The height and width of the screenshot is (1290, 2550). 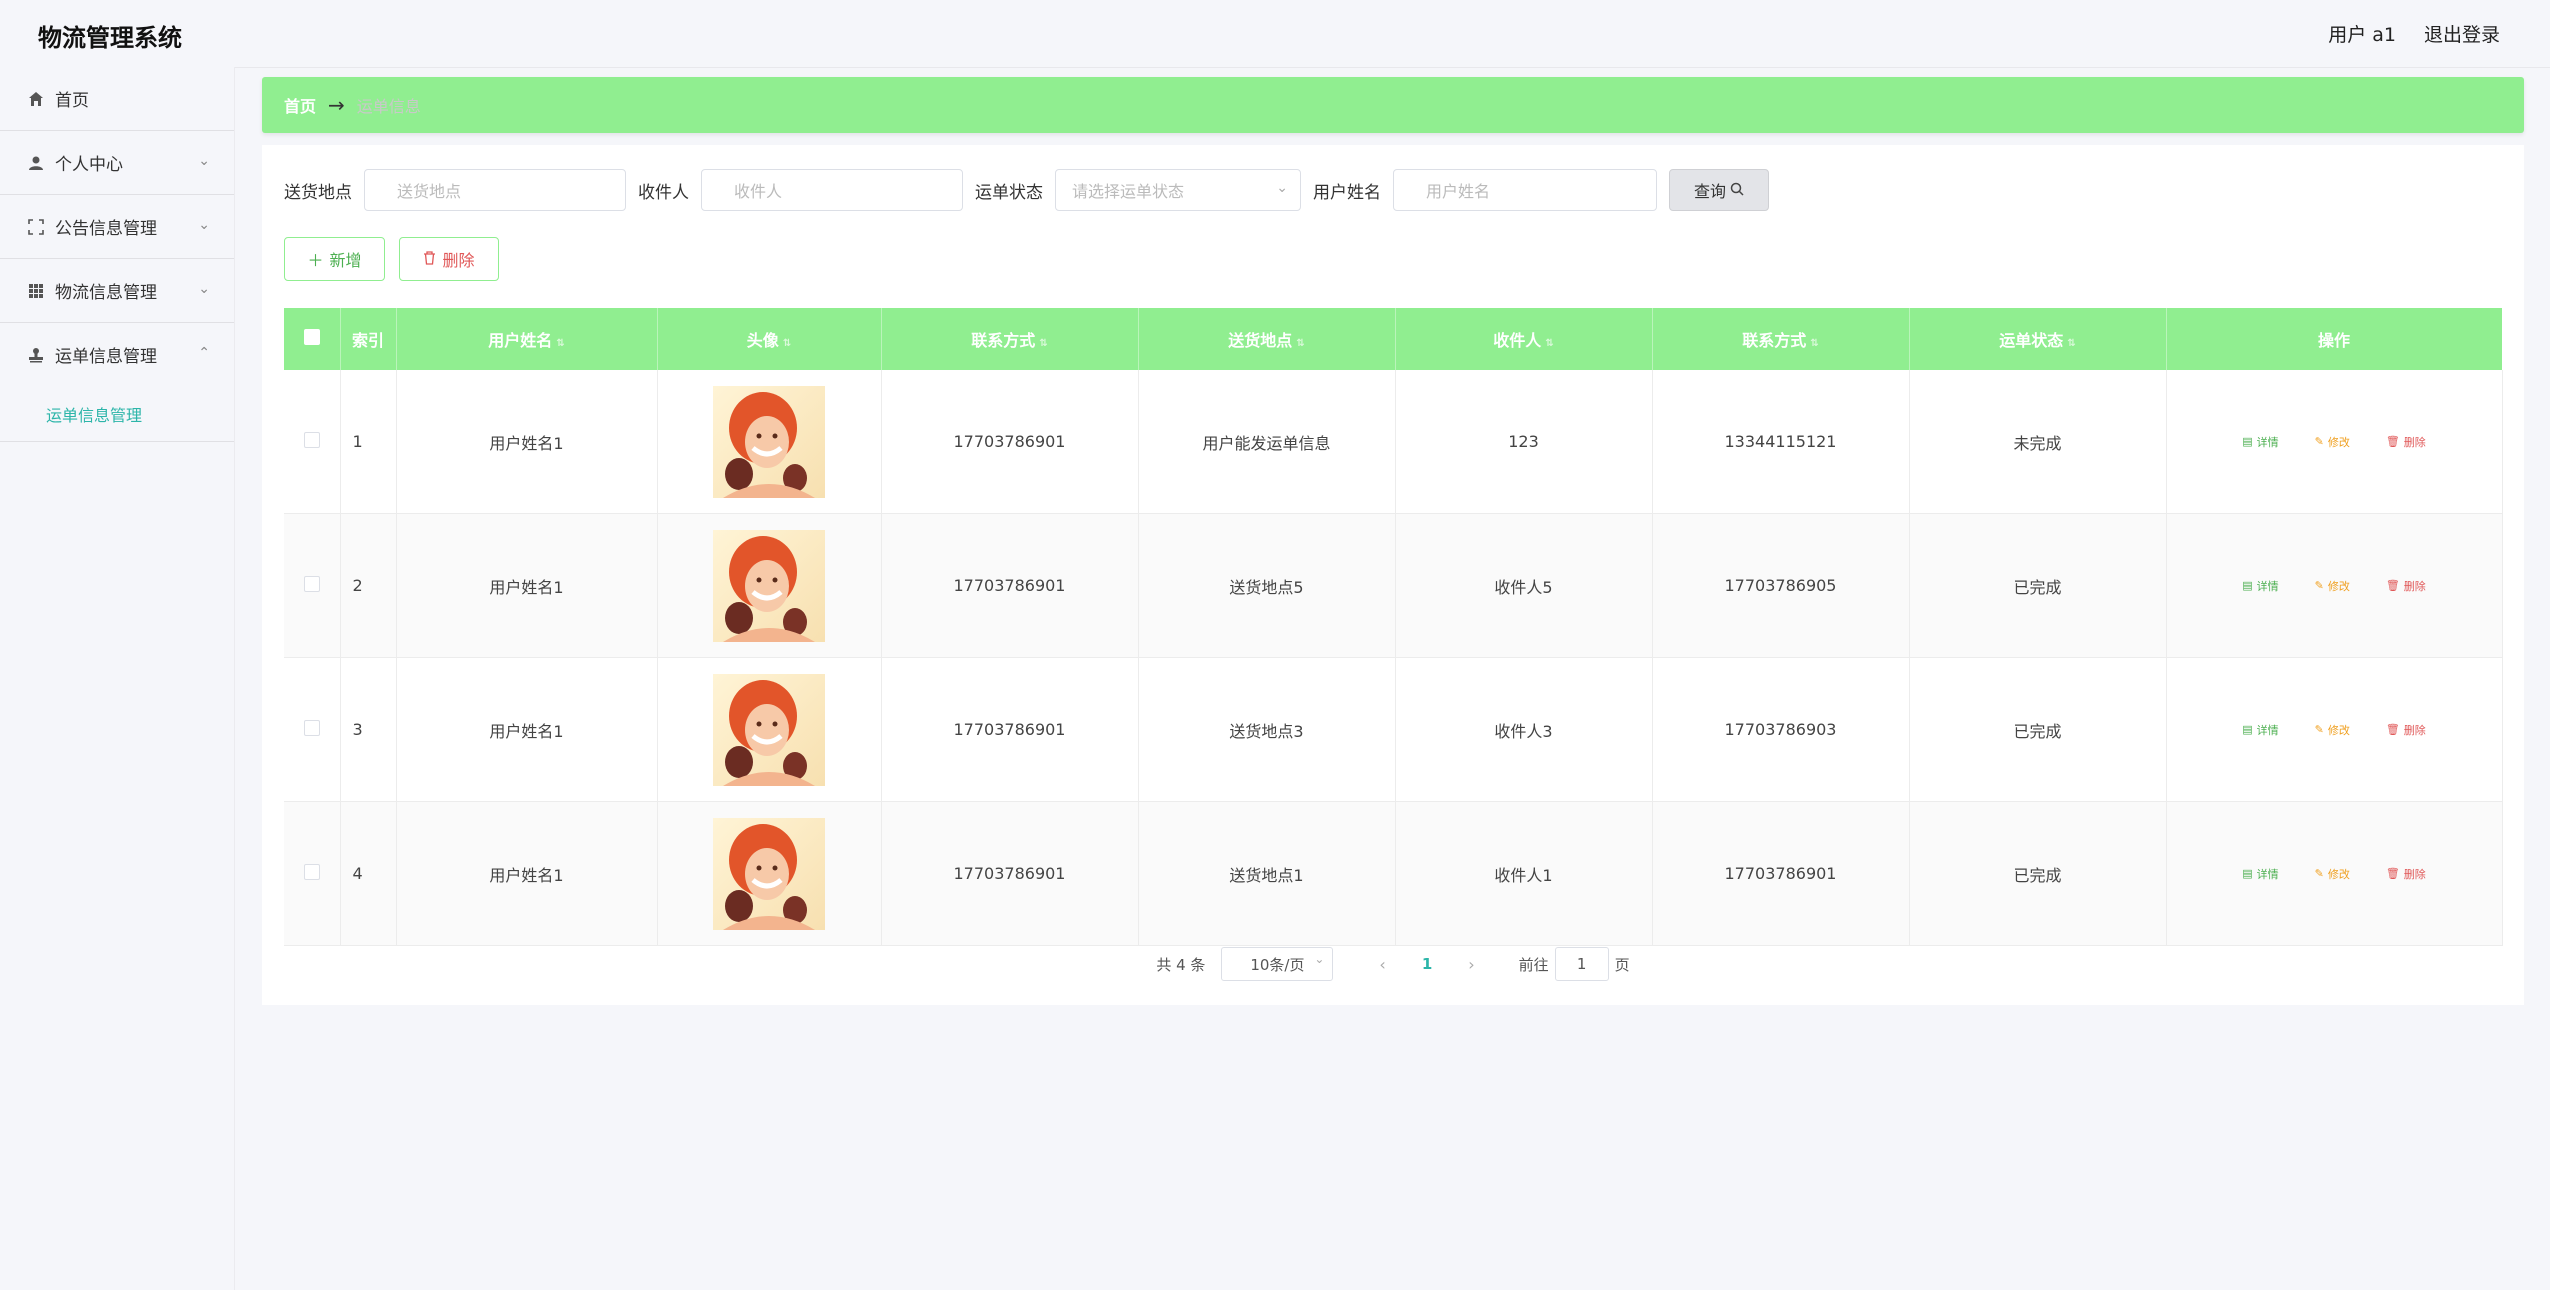 What do you see at coordinates (311, 337) in the screenshot?
I see `select-all-checkbox` at bounding box center [311, 337].